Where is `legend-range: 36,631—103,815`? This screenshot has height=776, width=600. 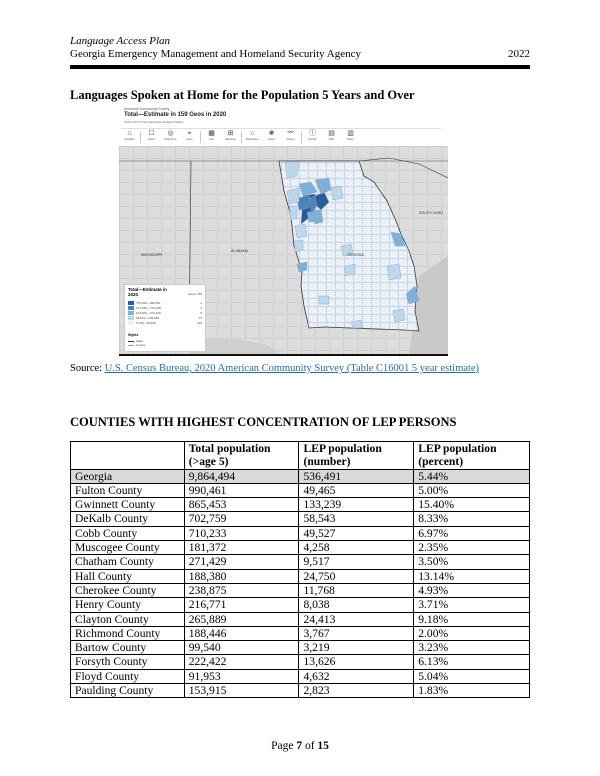
legend-range: 36,631—103,815 is located at coordinates (148, 318).